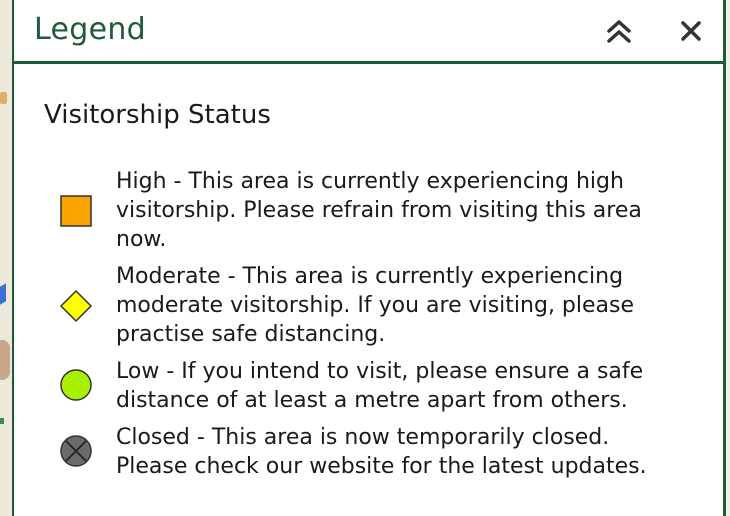 This screenshot has width=730, height=516. What do you see at coordinates (76, 385) in the screenshot?
I see `green-circle-icon` at bounding box center [76, 385].